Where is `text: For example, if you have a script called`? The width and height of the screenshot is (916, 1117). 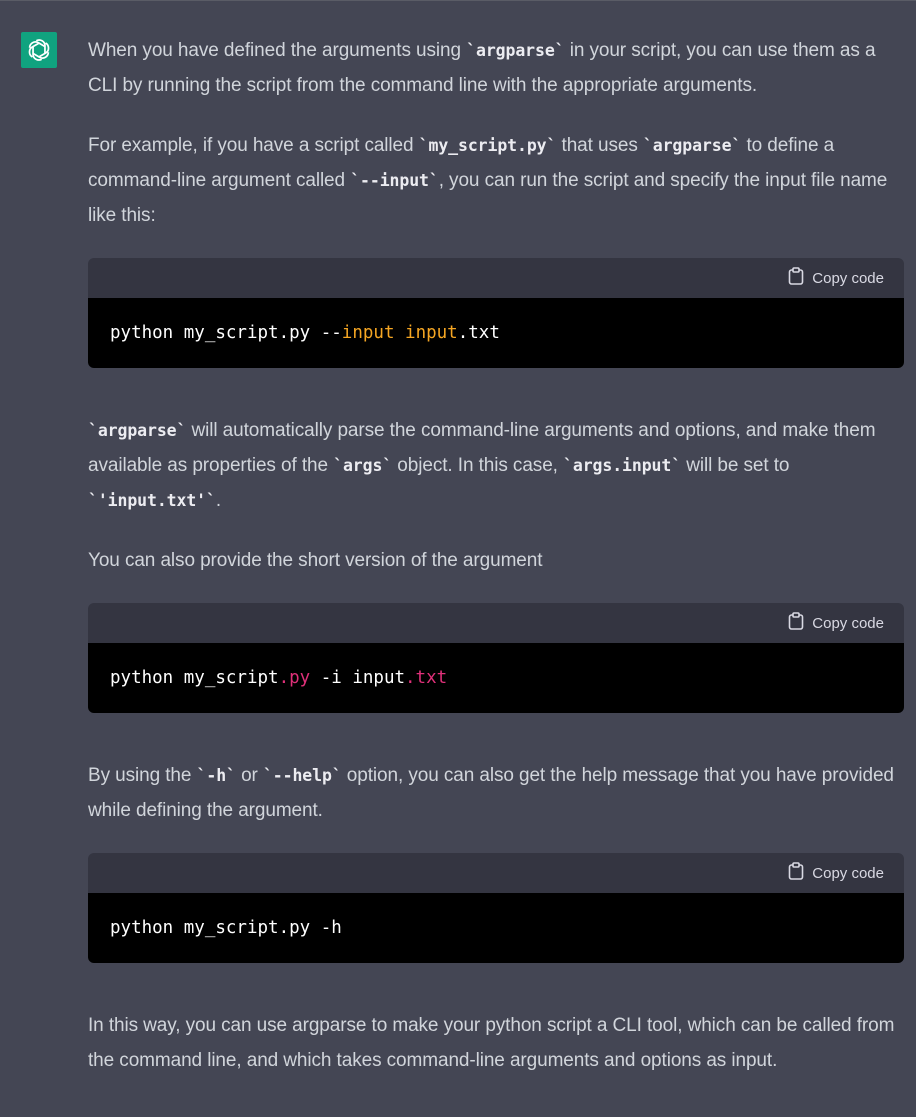 text: For example, if you have a script called is located at coordinates (253, 145).